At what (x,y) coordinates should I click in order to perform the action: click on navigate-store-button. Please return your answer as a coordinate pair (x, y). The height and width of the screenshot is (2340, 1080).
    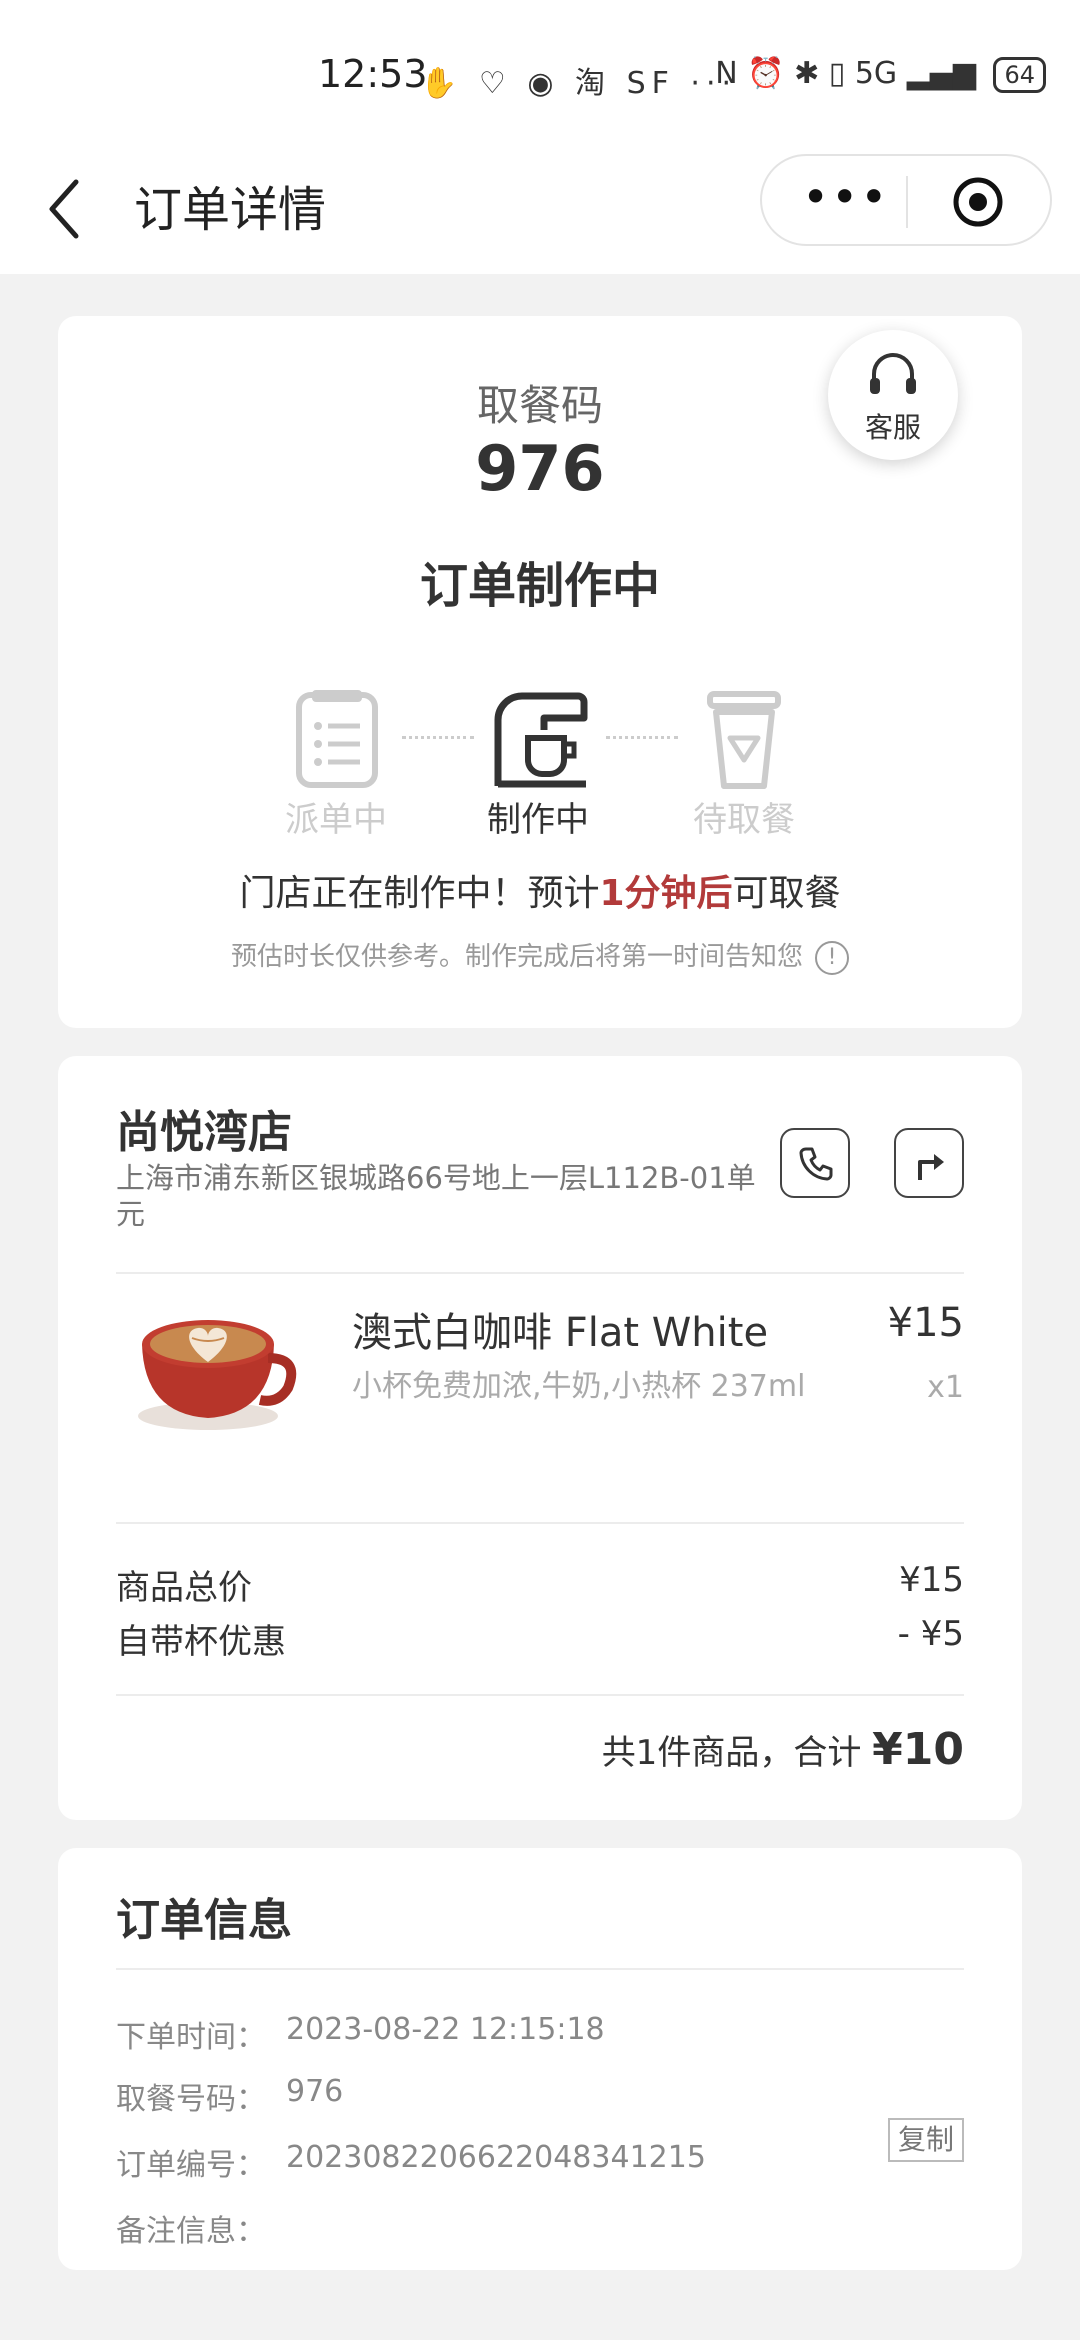
    Looking at the image, I should click on (929, 1163).